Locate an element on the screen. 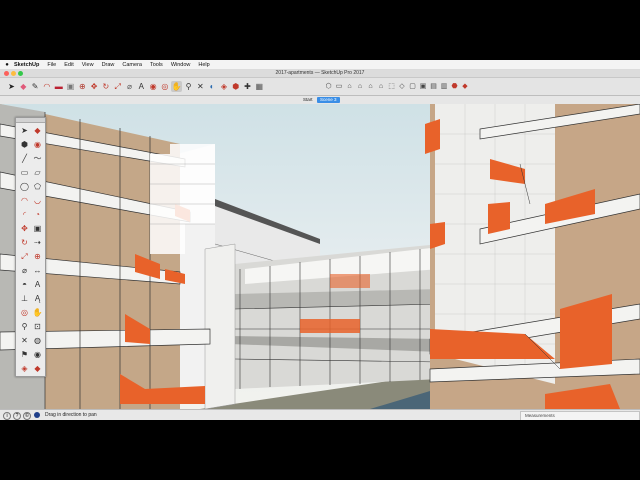 The width and height of the screenshot is (640, 480). hidden-line-style-button: ▢ is located at coordinates (412, 86).